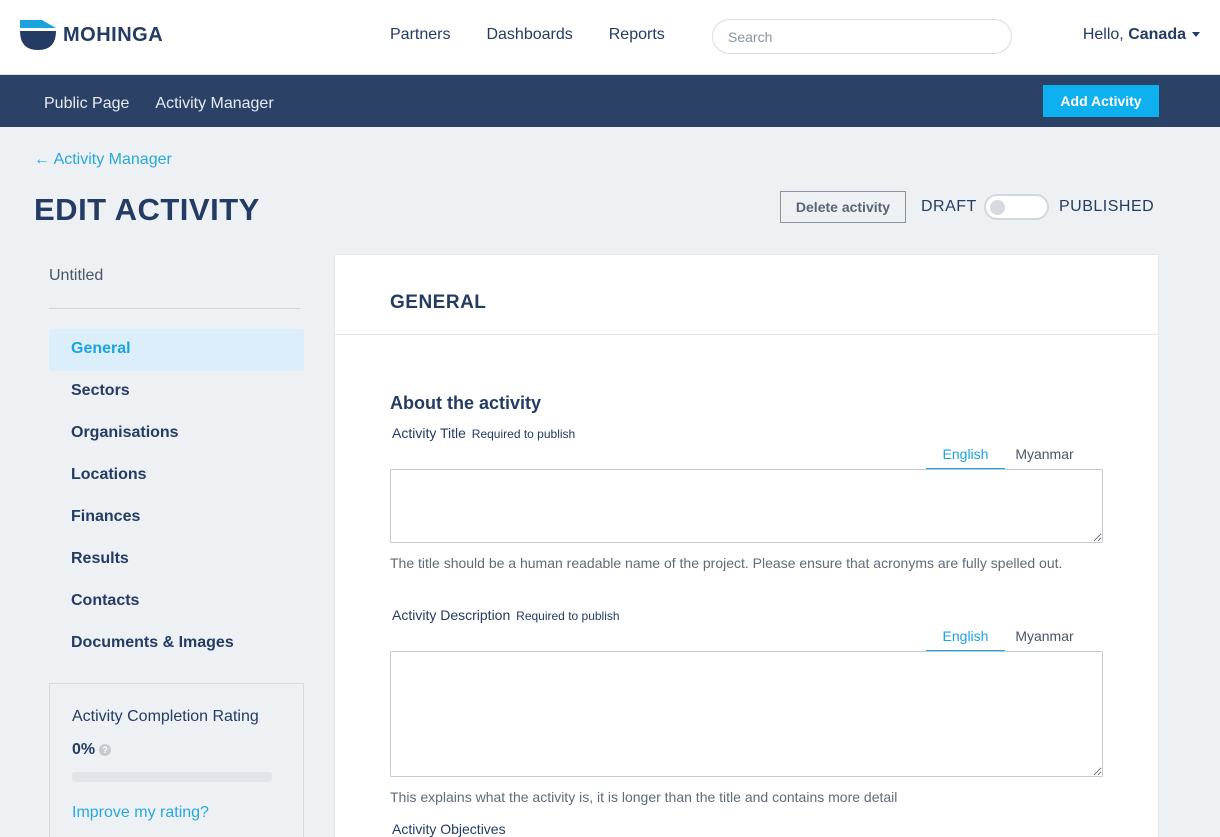 The height and width of the screenshot is (837, 1220). Describe the element at coordinates (76, 275) in the screenshot. I see `activity-name: Untitled` at that location.